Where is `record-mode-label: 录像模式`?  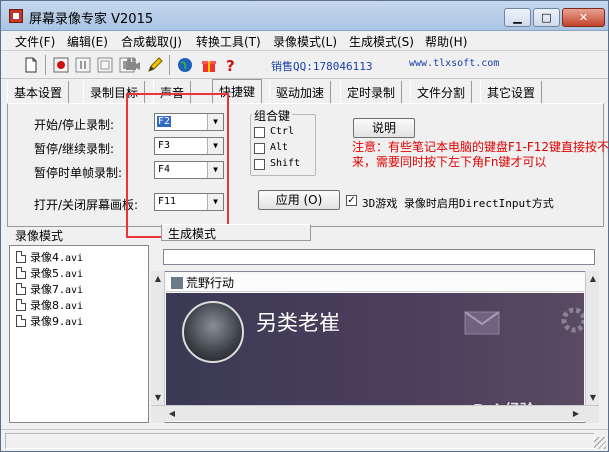
record-mode-label: 录像模式 is located at coordinates (39, 236).